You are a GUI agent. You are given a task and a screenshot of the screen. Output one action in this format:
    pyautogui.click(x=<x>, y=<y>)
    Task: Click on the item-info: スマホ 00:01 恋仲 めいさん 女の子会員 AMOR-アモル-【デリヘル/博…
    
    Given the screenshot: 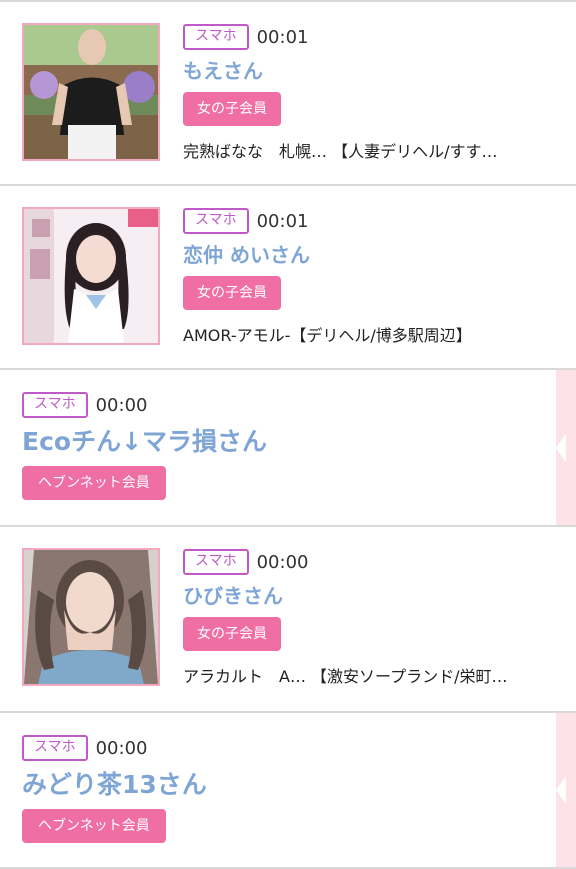 What is the action you would take?
    pyautogui.click(x=369, y=277)
    